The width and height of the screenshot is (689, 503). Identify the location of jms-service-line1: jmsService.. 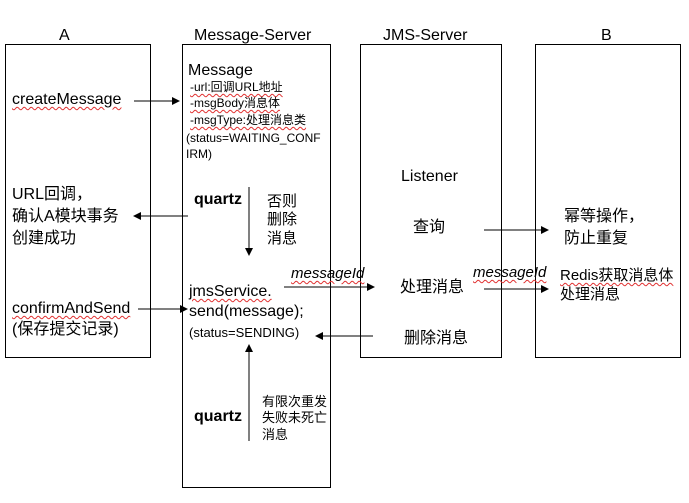
(230, 291).